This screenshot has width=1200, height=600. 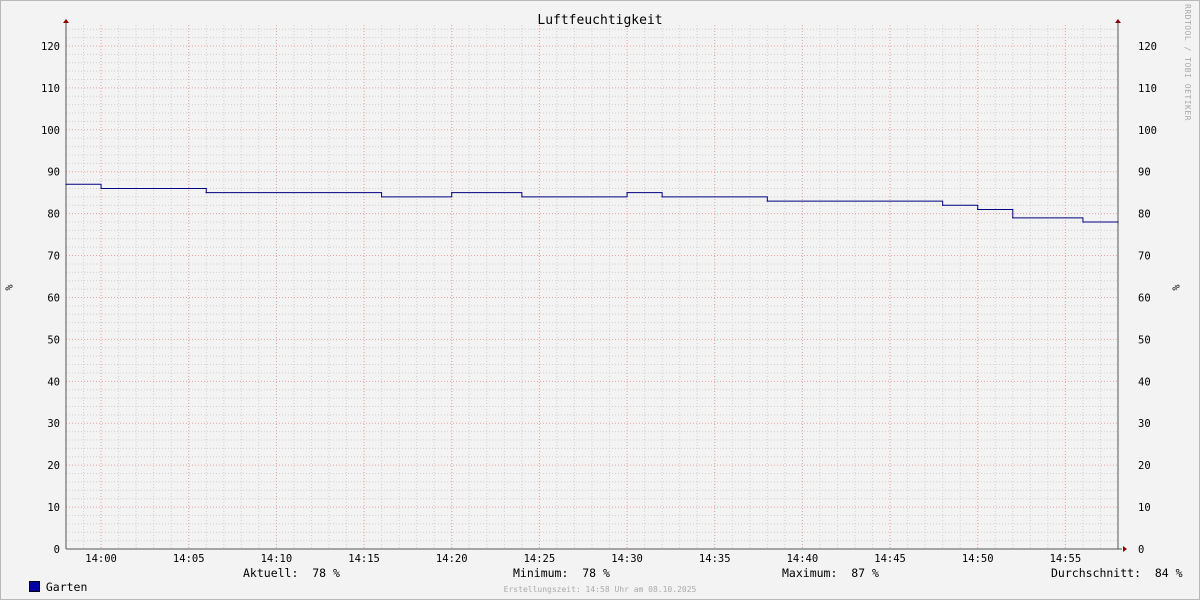 I want to click on series-layer, so click(x=592, y=203).